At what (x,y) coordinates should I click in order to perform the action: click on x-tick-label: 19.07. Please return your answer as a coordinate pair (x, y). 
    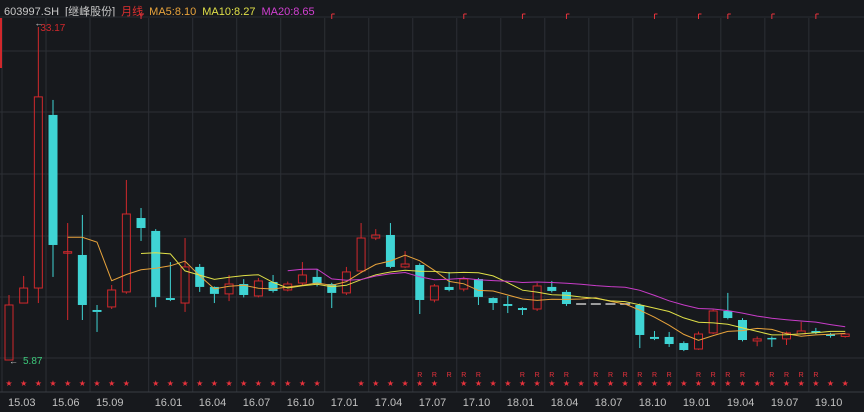
    Looking at the image, I should click on (785, 403).